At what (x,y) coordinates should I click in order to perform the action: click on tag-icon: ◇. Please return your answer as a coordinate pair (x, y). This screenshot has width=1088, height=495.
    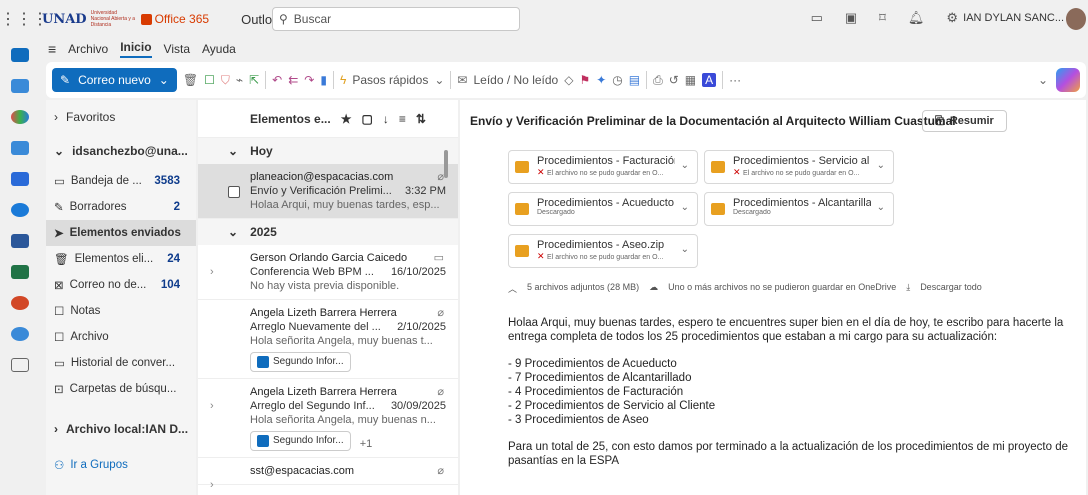
    Looking at the image, I should click on (568, 80).